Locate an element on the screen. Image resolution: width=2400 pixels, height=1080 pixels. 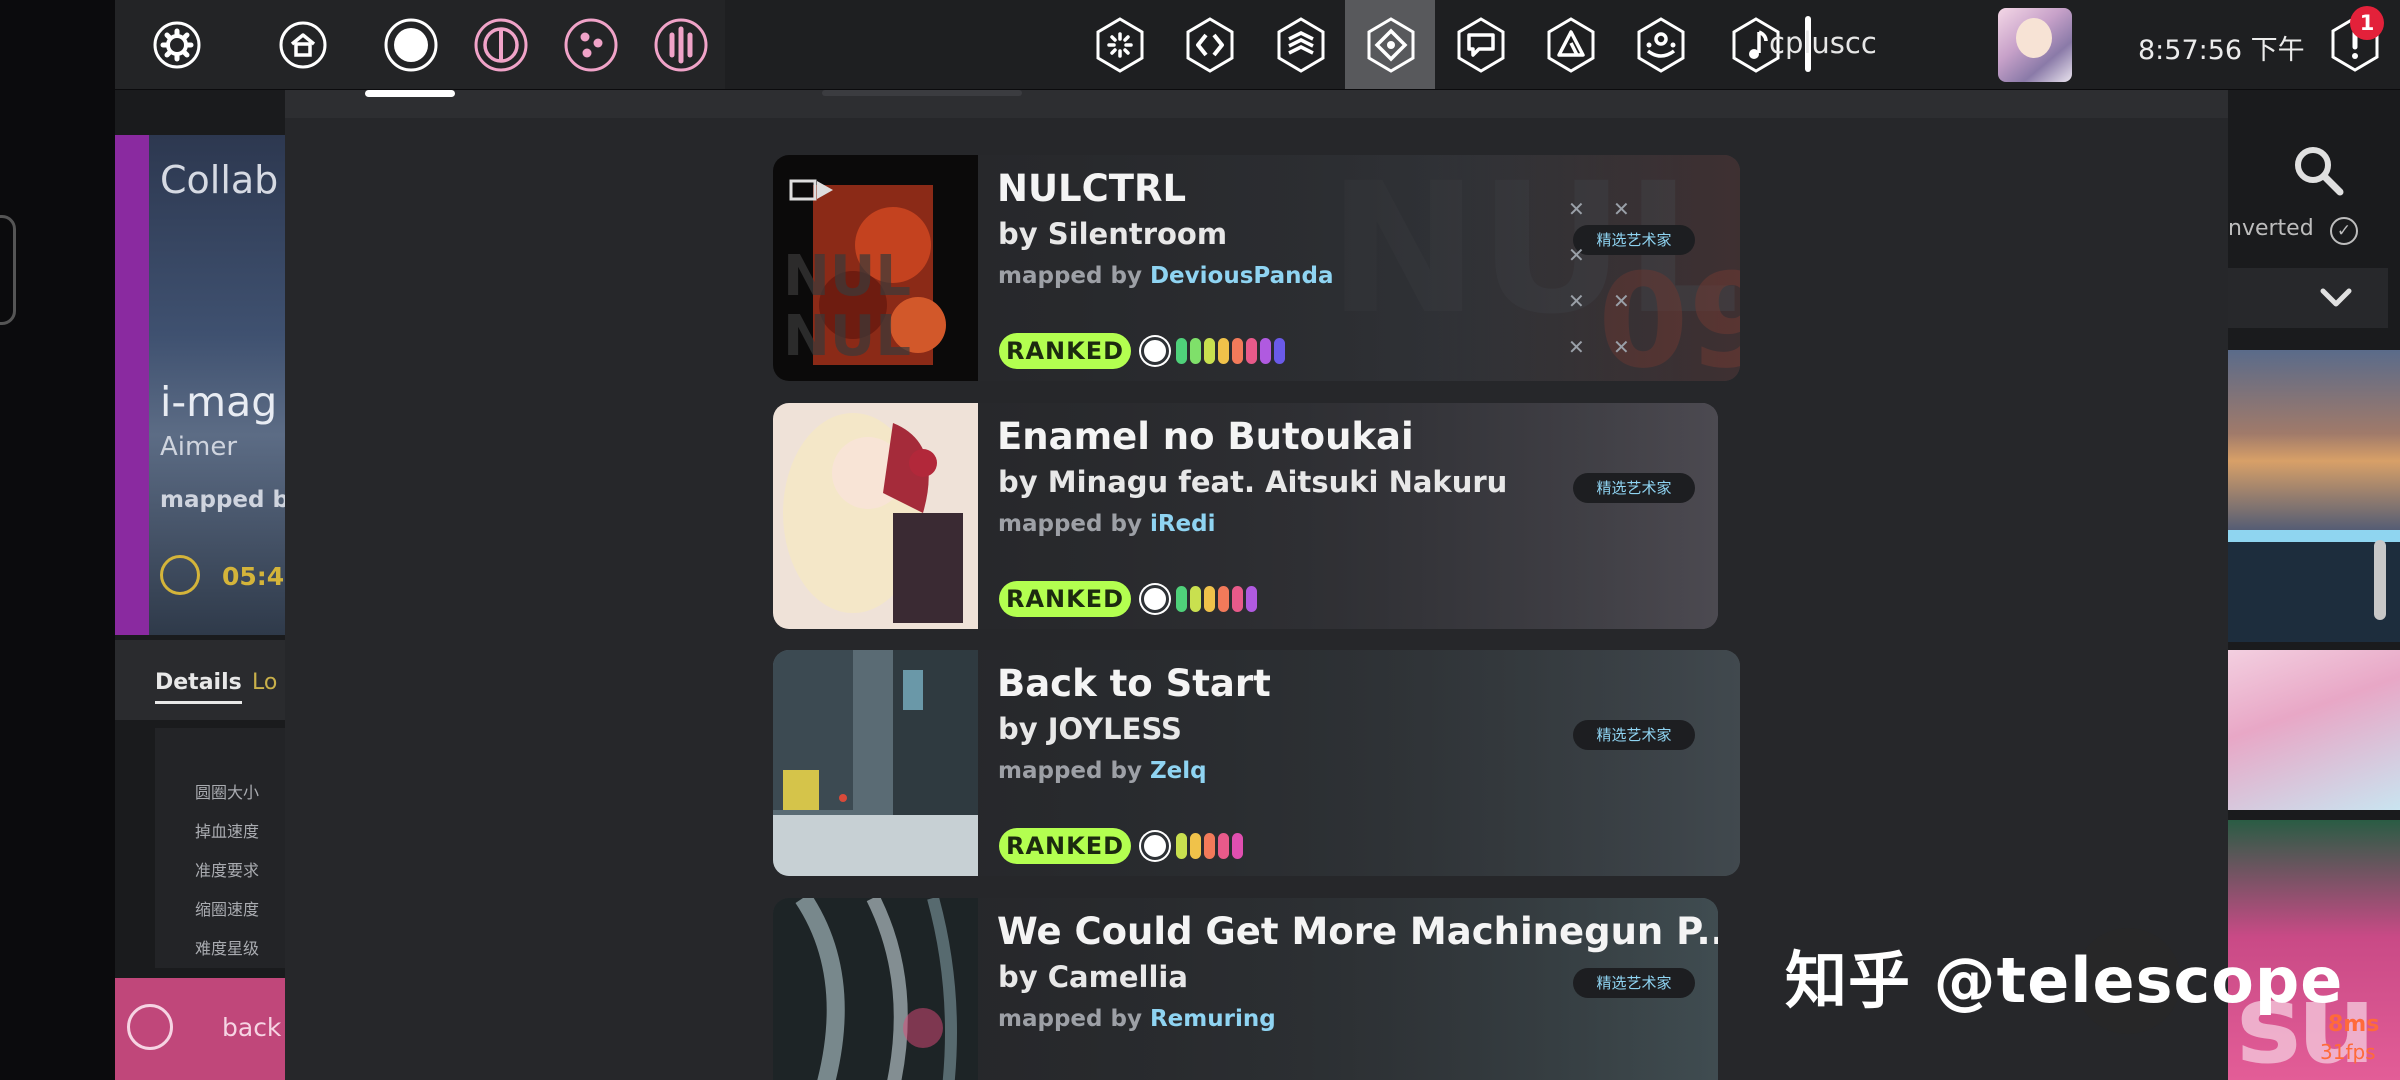
fps-readout: 31fps is located at coordinates (2348, 1052).